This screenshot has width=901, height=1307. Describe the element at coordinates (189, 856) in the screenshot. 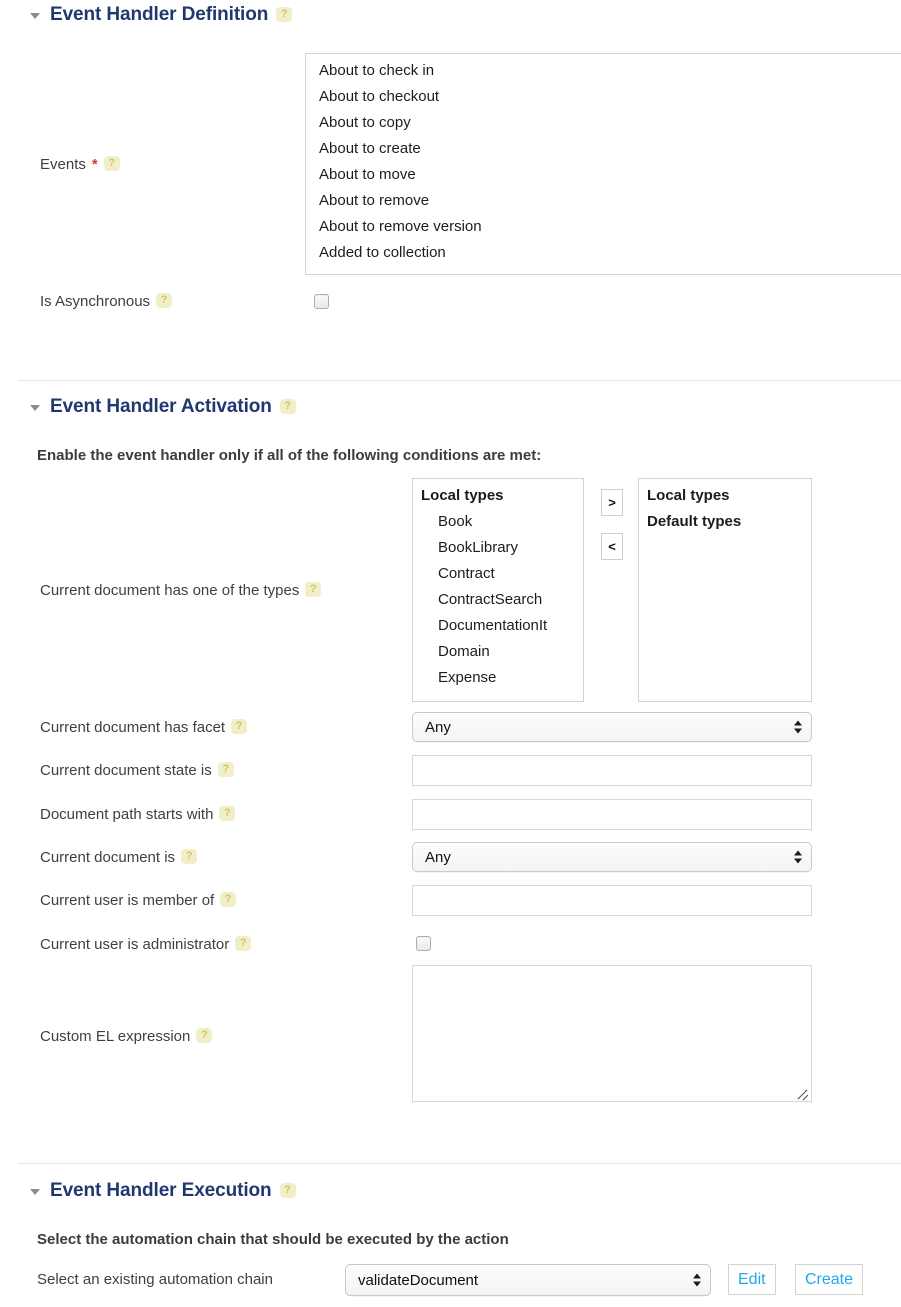

I see `help-icon-current-document-is: ?` at that location.